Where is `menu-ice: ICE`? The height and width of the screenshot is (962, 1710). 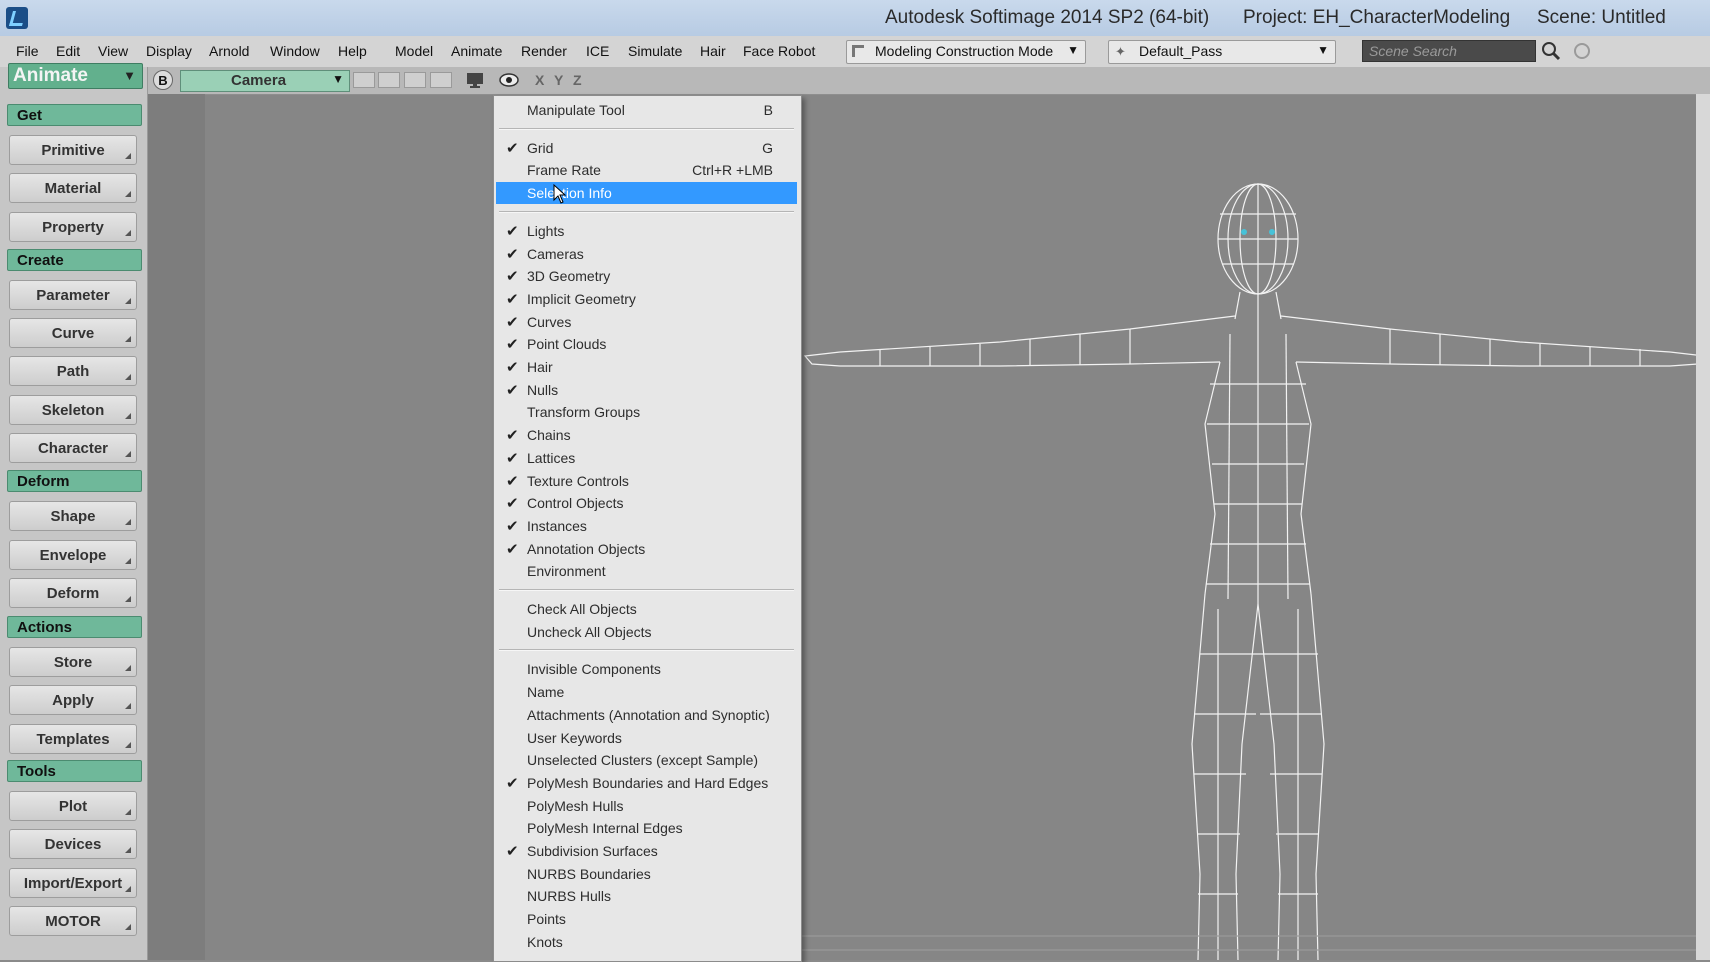 menu-ice: ICE is located at coordinates (597, 51).